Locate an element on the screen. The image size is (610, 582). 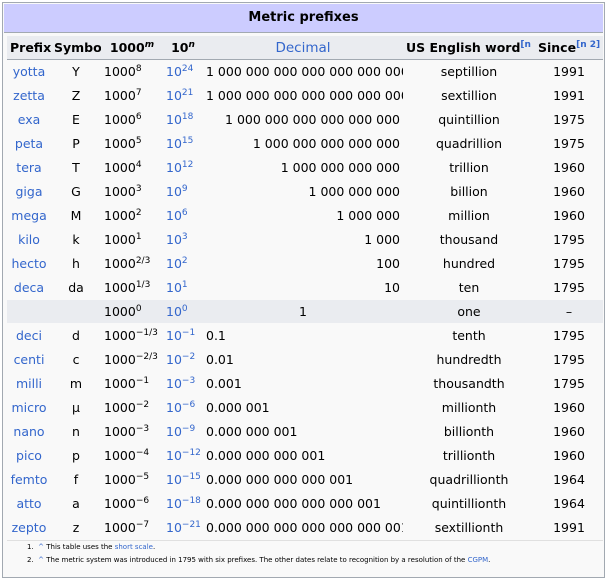
symbol-cell: c is located at coordinates (76, 359).